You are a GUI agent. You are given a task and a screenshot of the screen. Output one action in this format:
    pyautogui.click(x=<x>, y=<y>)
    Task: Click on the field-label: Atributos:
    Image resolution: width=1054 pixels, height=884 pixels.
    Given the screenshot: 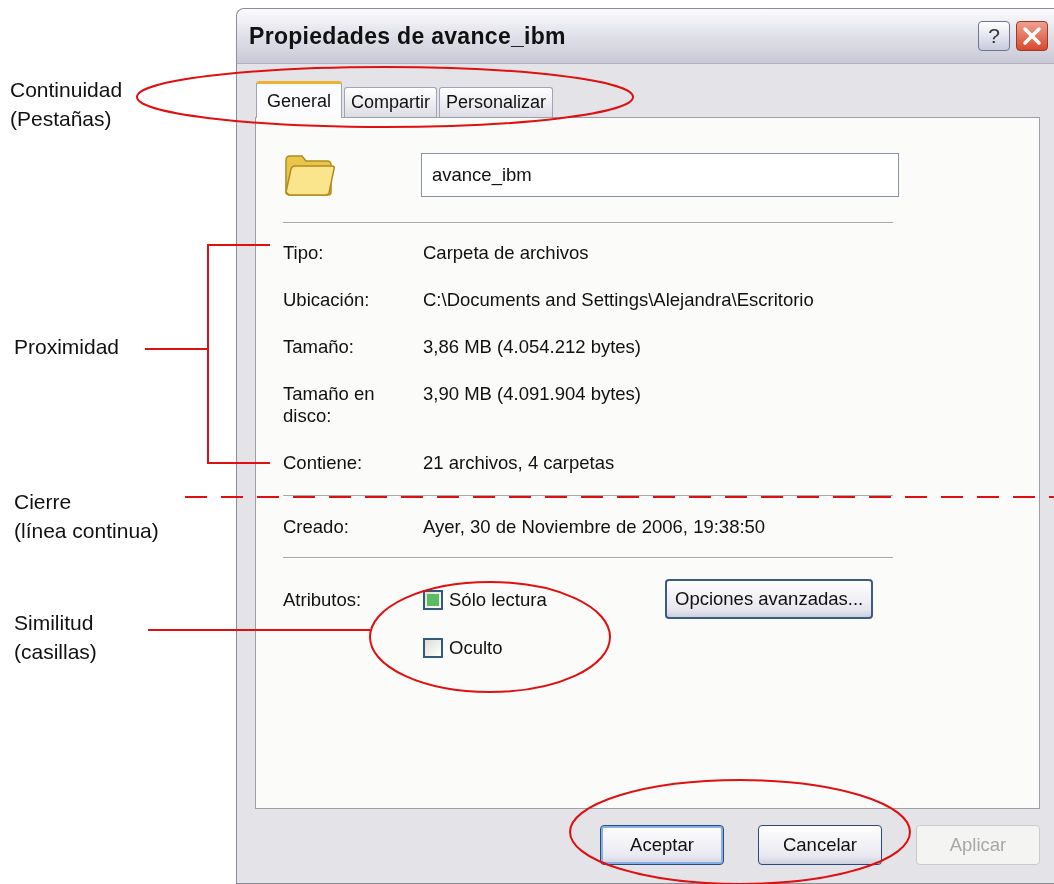 What is the action you would take?
    pyautogui.click(x=323, y=600)
    